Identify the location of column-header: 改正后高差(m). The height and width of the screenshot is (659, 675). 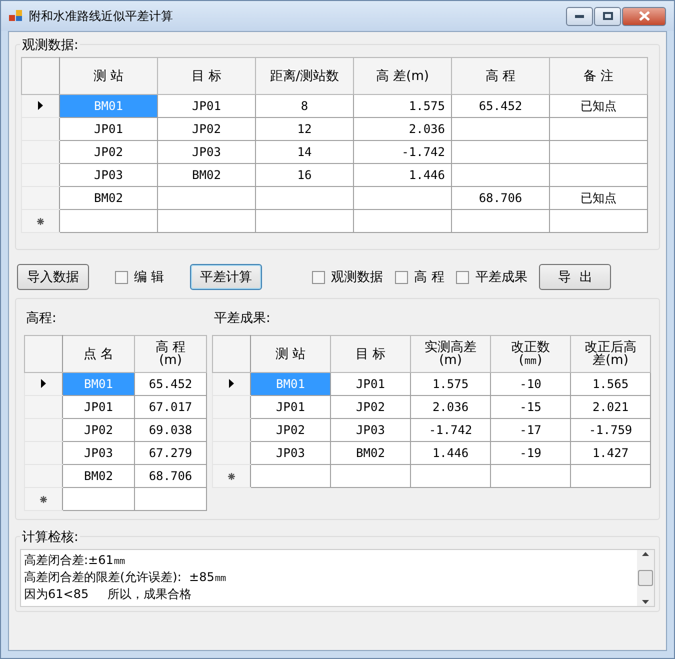
(610, 354).